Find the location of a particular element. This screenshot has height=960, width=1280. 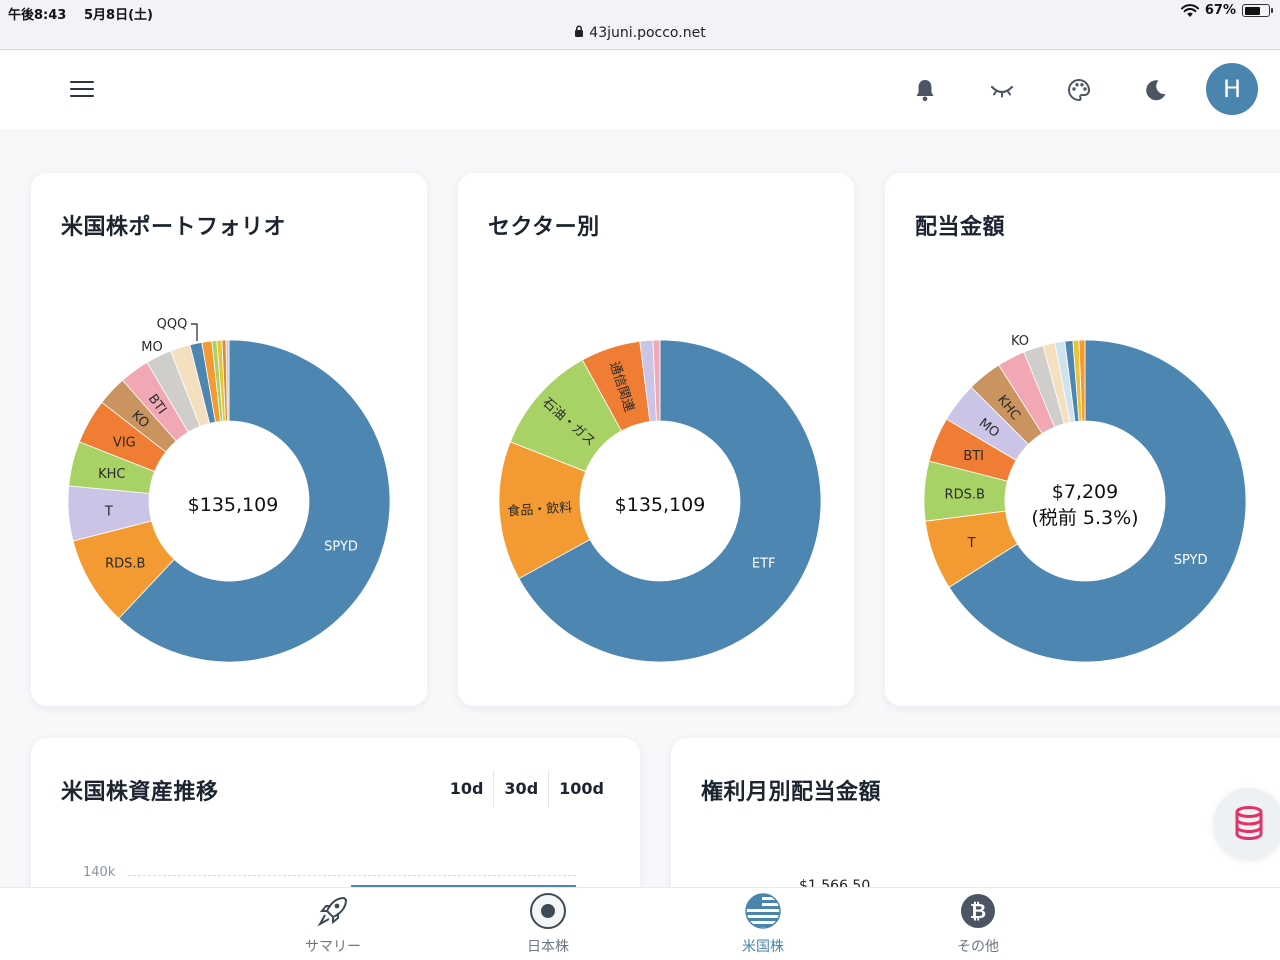

rocket-icon is located at coordinates (332, 911).